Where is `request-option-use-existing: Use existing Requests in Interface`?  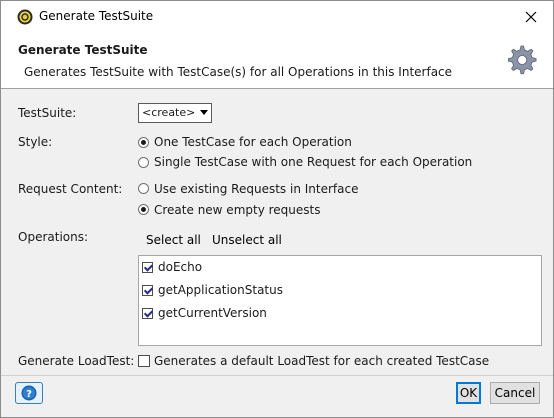
request-option-use-existing: Use existing Requests in Interface is located at coordinates (256, 189).